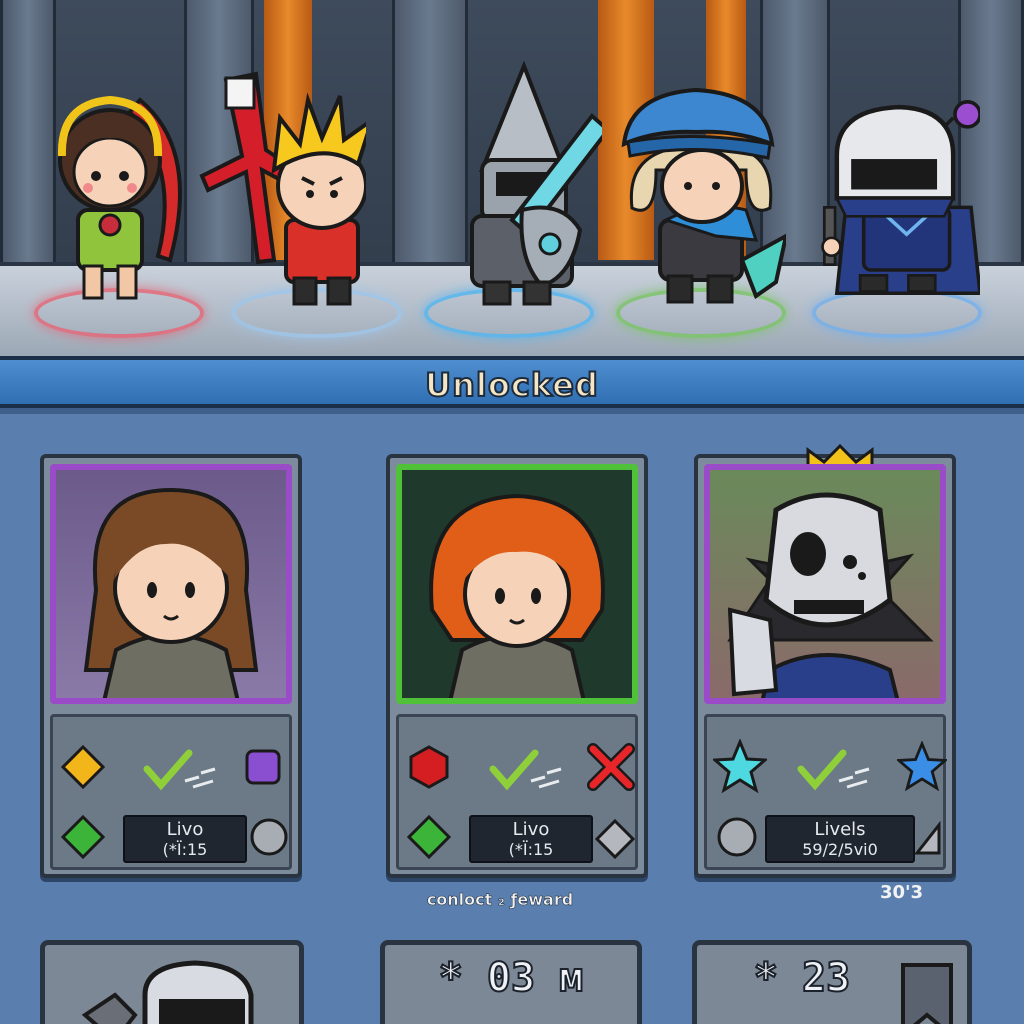 This screenshot has width=1024, height=1024. What do you see at coordinates (511, 978) in the screenshot?
I see `slot-counter: * 03 м` at bounding box center [511, 978].